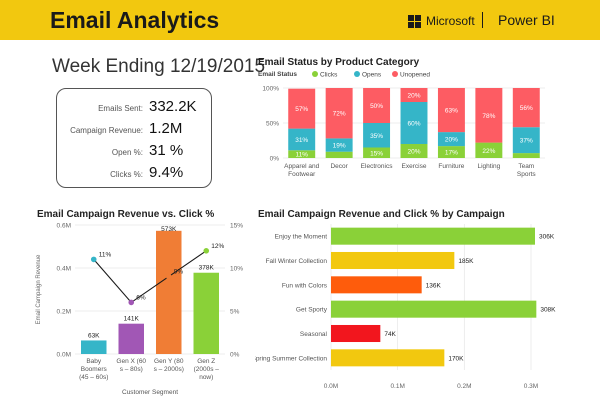 Image resolution: width=600 pixels, height=400 pixels. I want to click on x-tick-label: Gen Y (80, so click(169, 361).